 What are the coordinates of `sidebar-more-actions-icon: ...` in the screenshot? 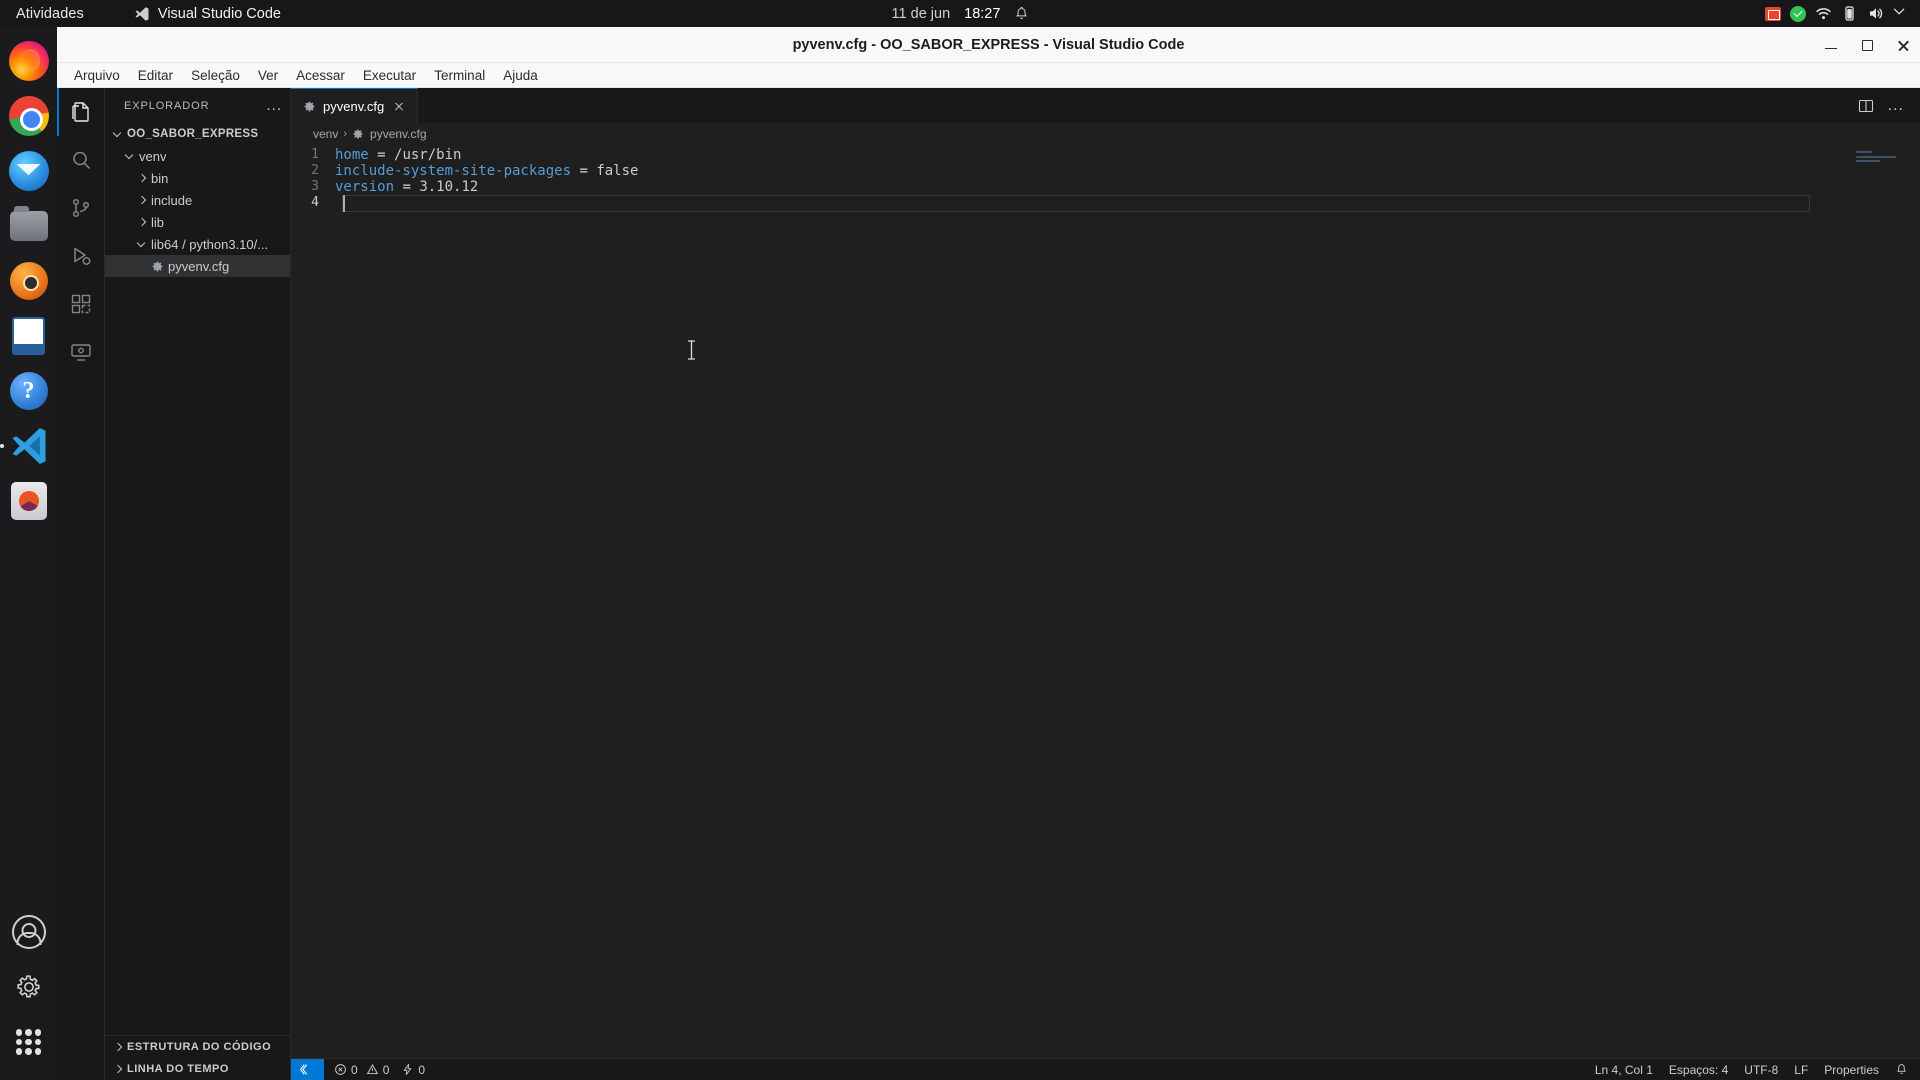 It's located at (274, 105).